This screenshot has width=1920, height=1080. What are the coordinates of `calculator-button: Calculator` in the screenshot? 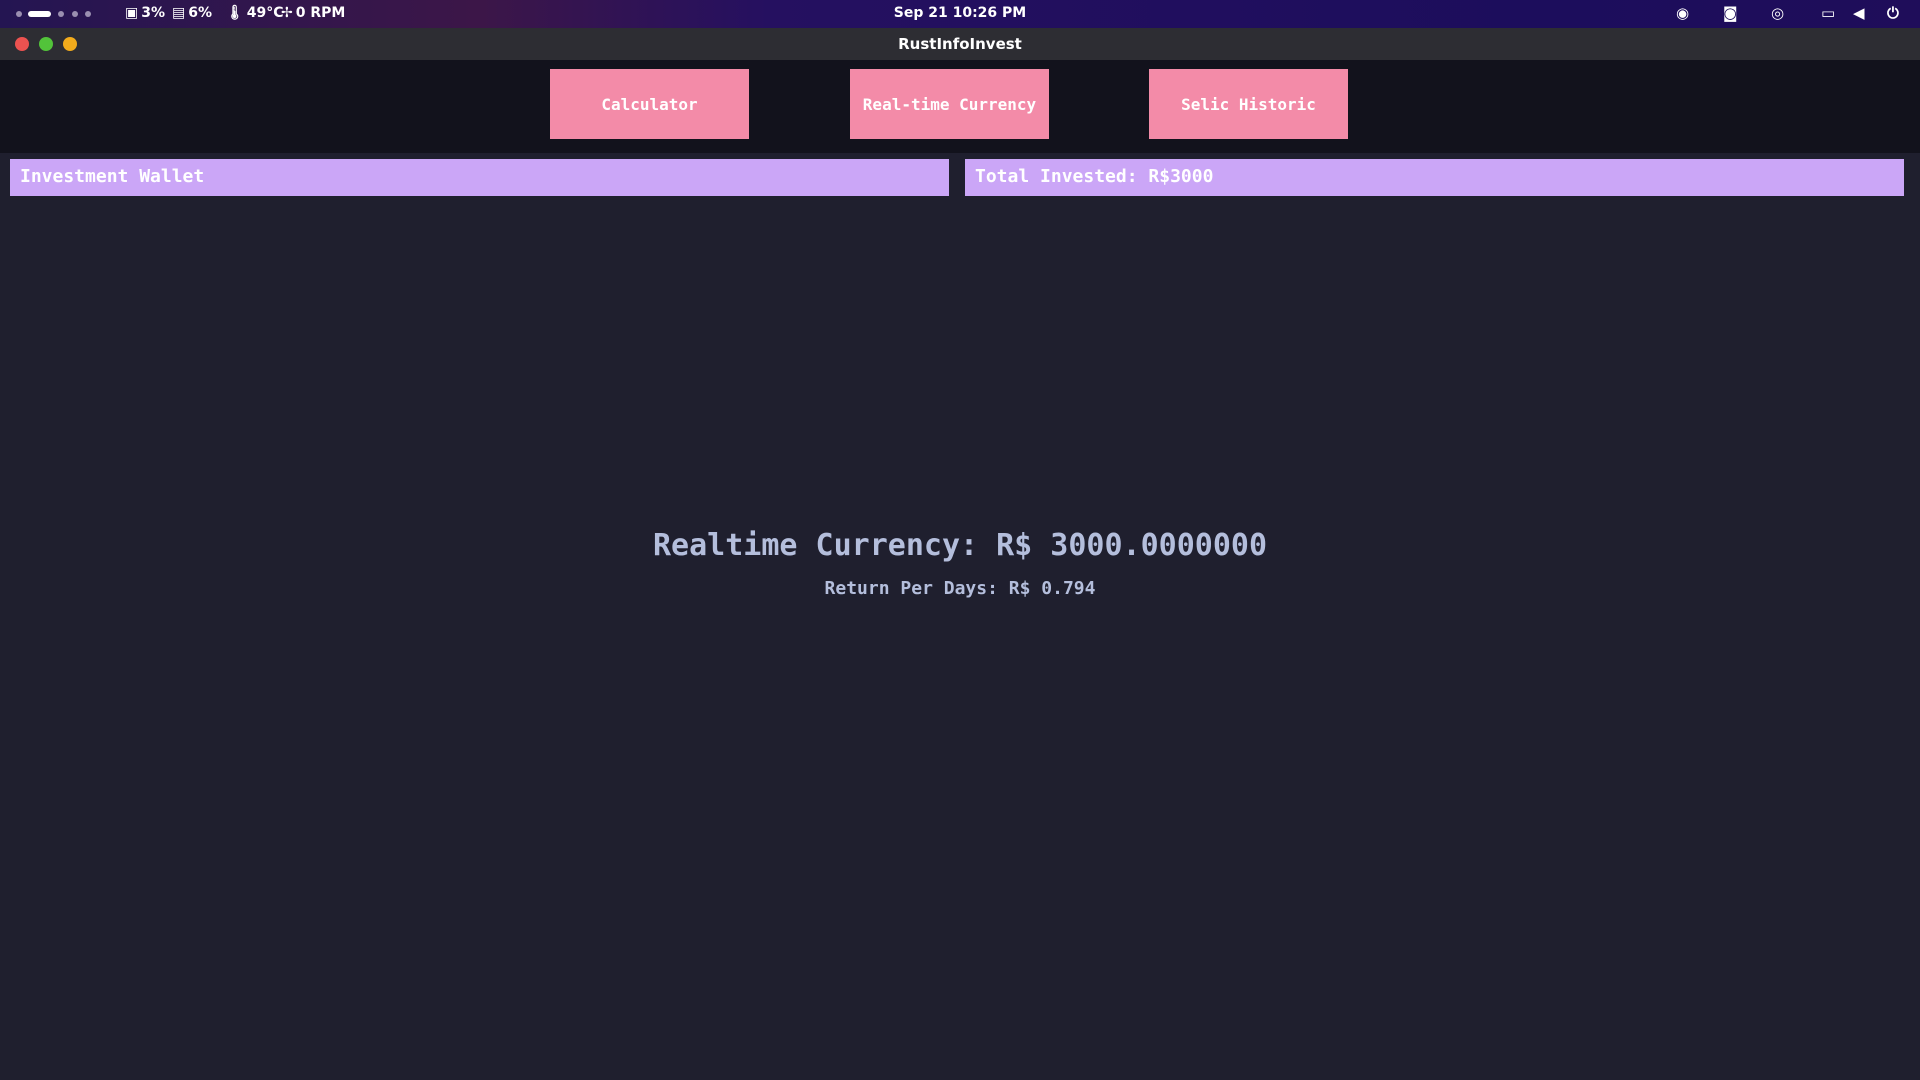 It's located at (649, 104).